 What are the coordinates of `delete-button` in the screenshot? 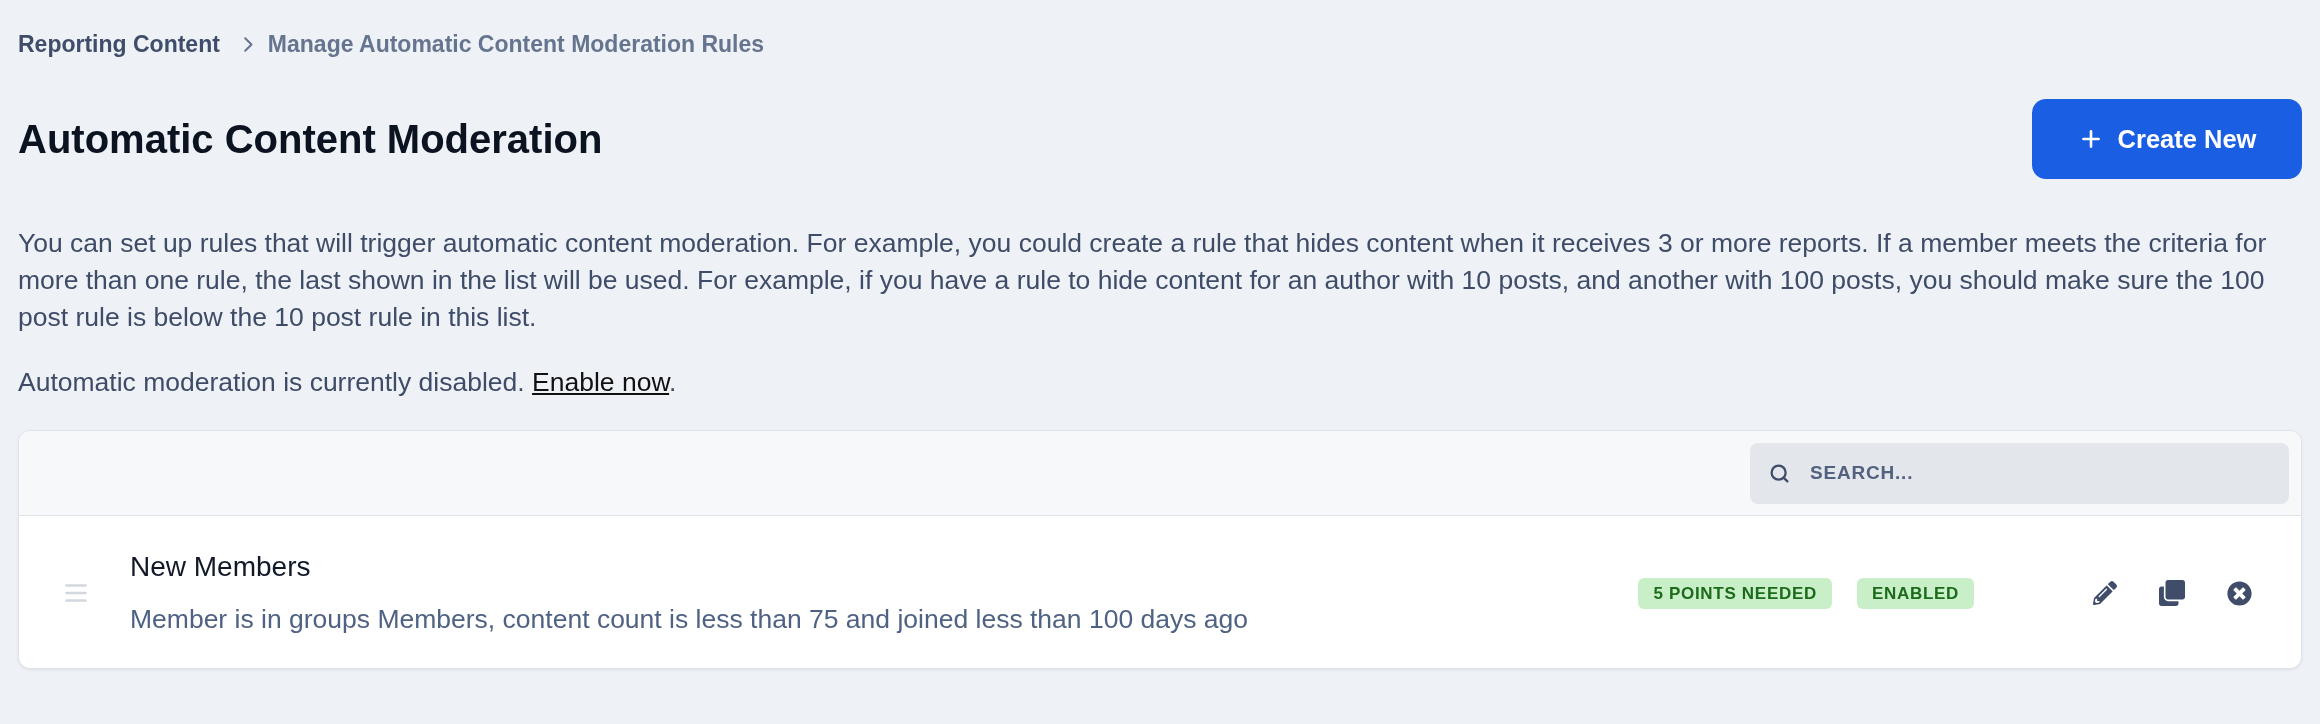 It's located at (2239, 593).